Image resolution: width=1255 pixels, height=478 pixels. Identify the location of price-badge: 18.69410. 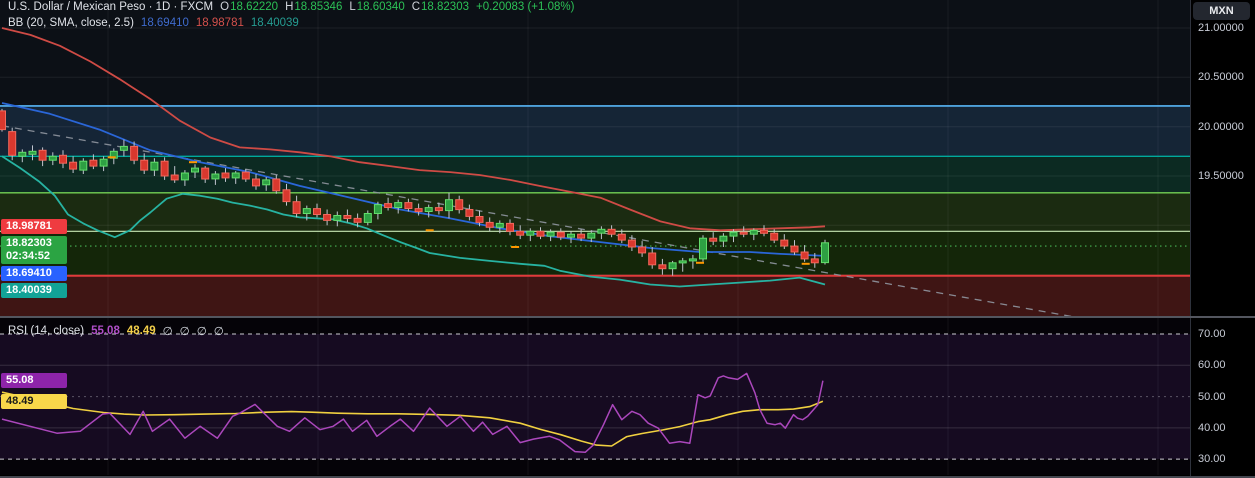
(34, 273).